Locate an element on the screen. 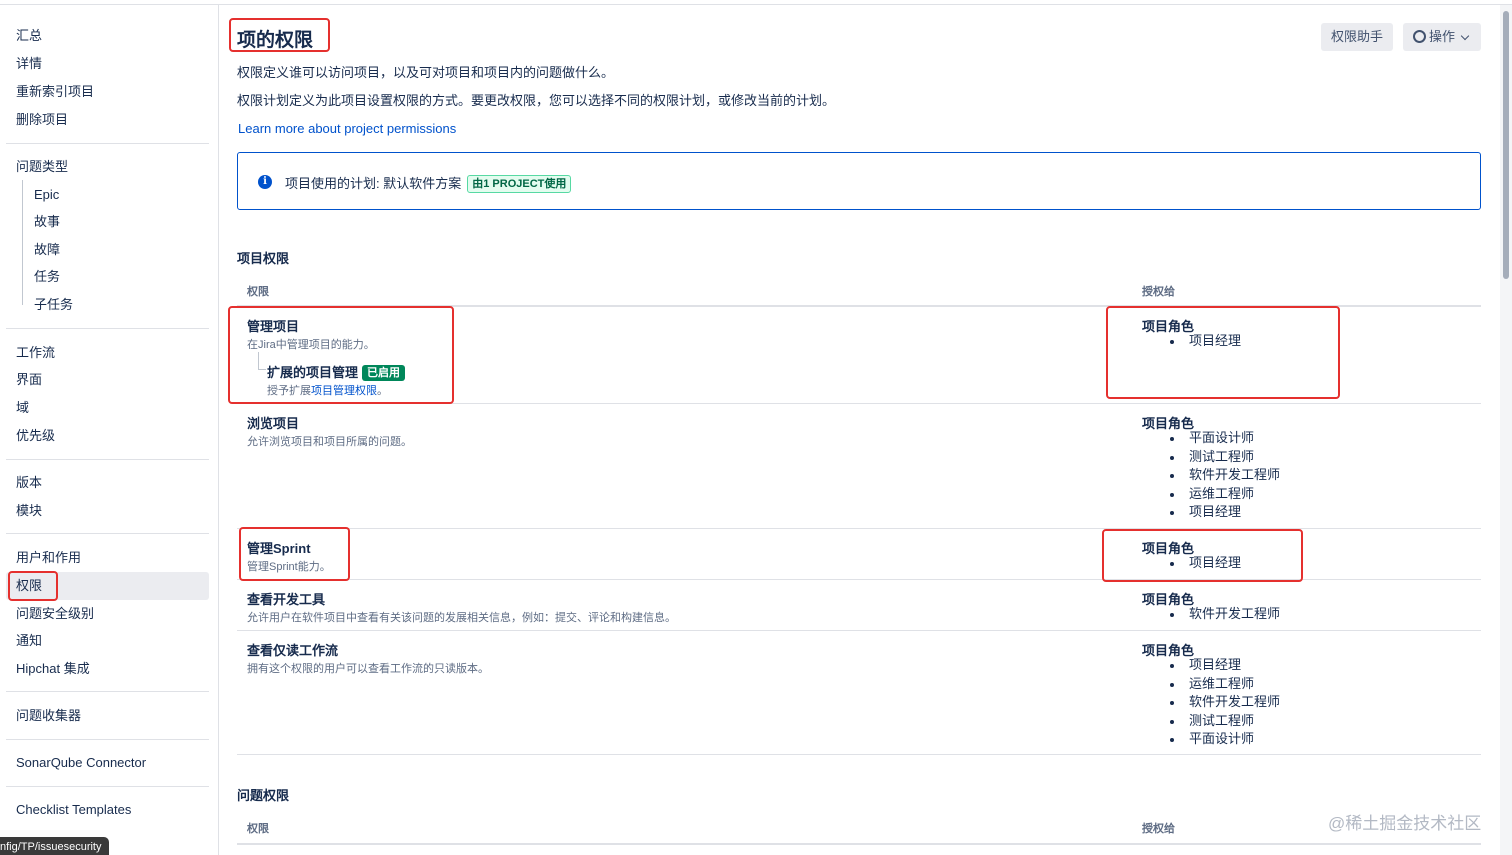 This screenshot has width=1512, height=855. grant-list: 平面设计师 测试工程师 软件开发工程师 运维工程师 项目经理 is located at coordinates (1225, 475).